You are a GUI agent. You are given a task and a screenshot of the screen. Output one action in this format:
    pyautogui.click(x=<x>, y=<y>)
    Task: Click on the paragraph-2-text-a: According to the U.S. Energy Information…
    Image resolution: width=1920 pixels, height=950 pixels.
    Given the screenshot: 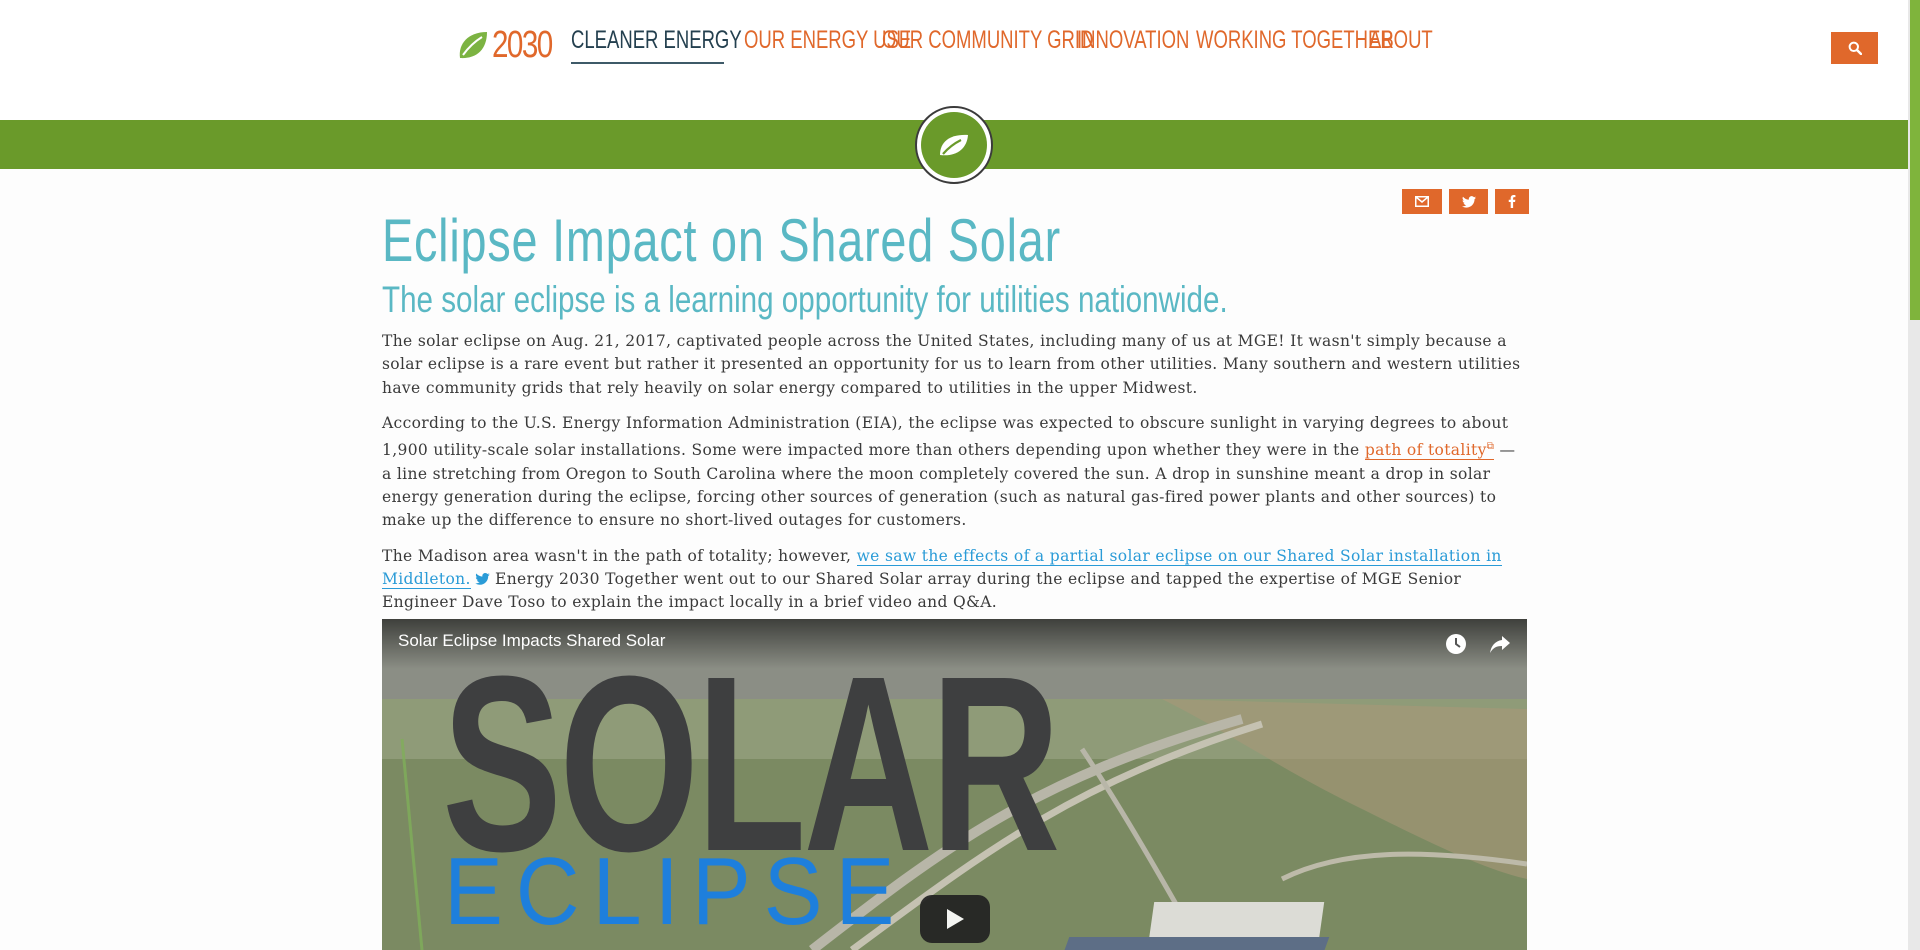 What is the action you would take?
    pyautogui.click(x=945, y=436)
    